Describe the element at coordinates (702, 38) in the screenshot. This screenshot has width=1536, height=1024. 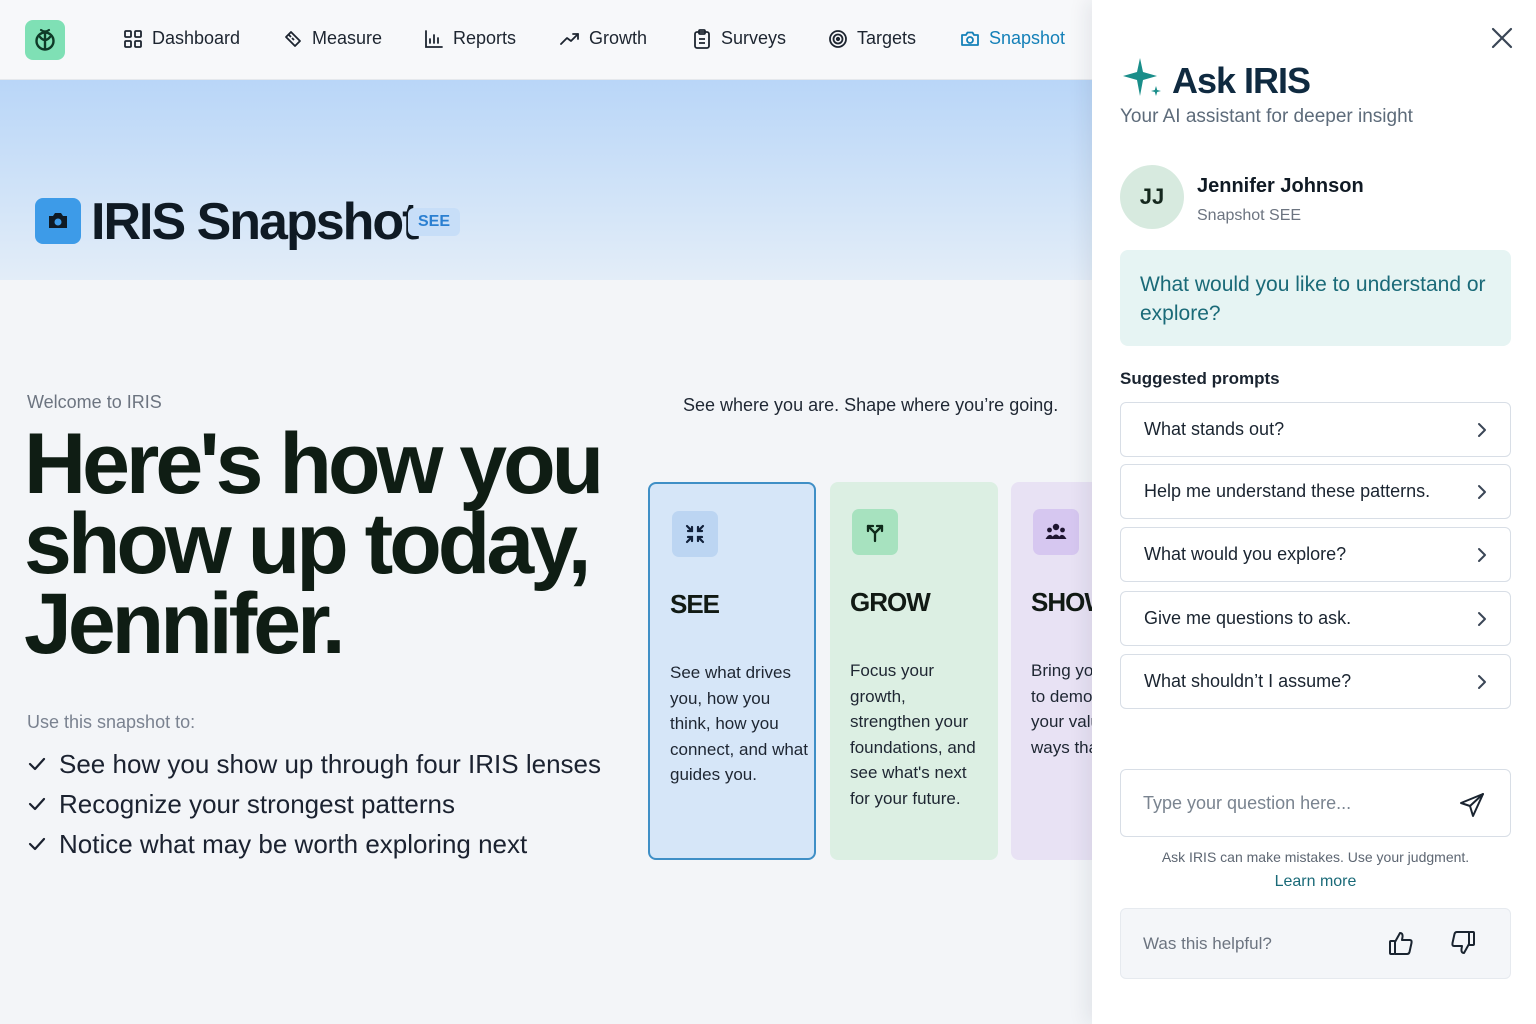
I see `clipboard-icon` at that location.